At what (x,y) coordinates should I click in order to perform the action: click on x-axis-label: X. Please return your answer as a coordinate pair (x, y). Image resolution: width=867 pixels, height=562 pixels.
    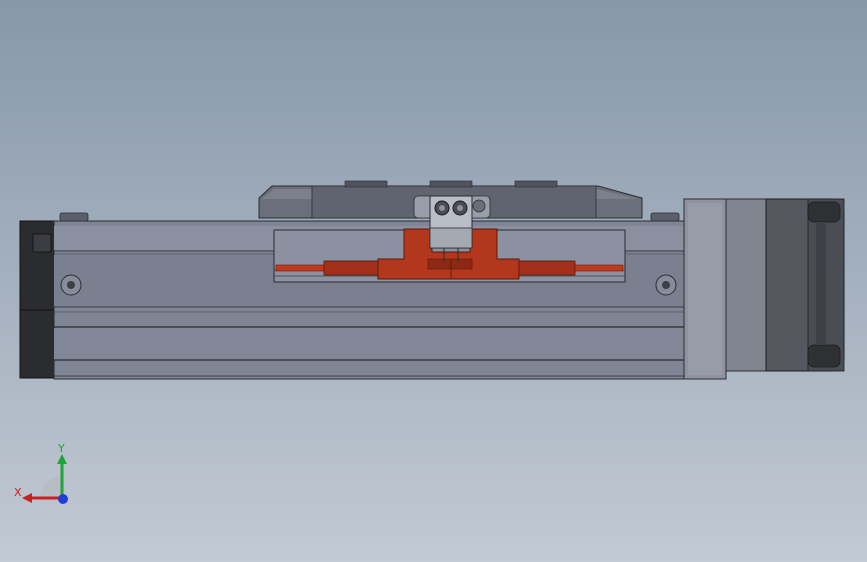
    Looking at the image, I should click on (18, 492).